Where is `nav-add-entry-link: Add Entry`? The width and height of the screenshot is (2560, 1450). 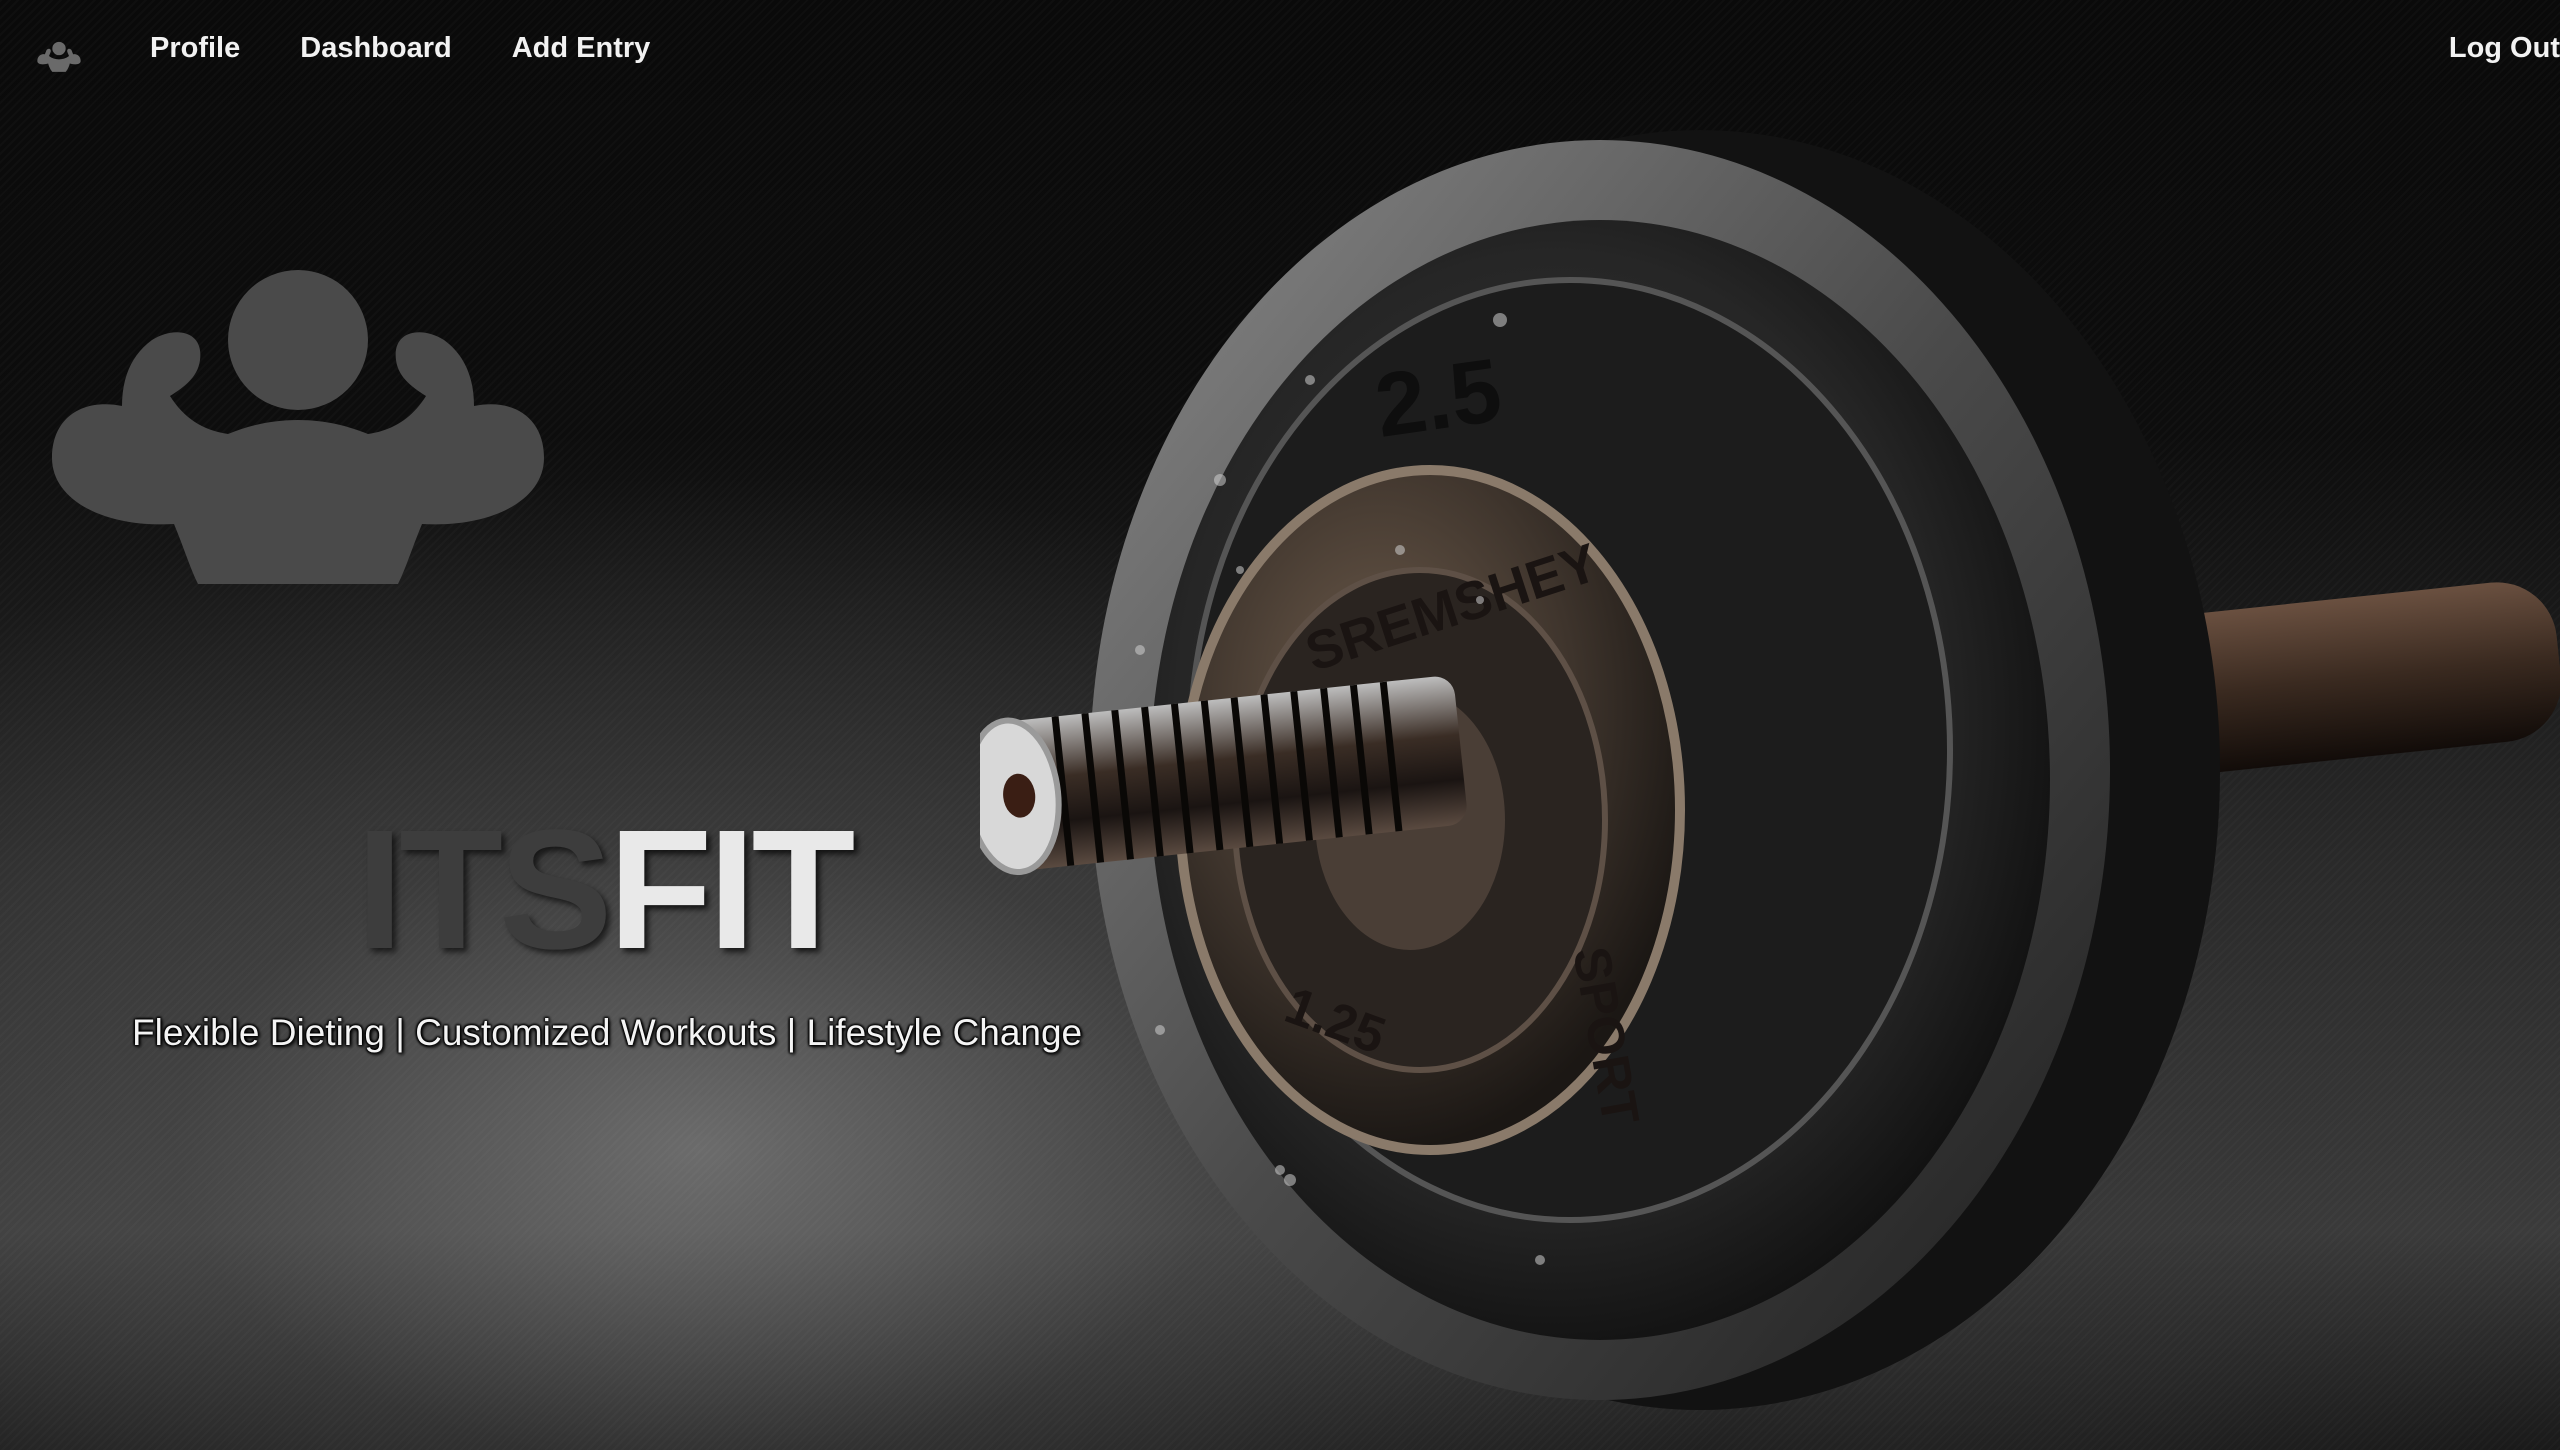 nav-add-entry-link: Add Entry is located at coordinates (581, 48).